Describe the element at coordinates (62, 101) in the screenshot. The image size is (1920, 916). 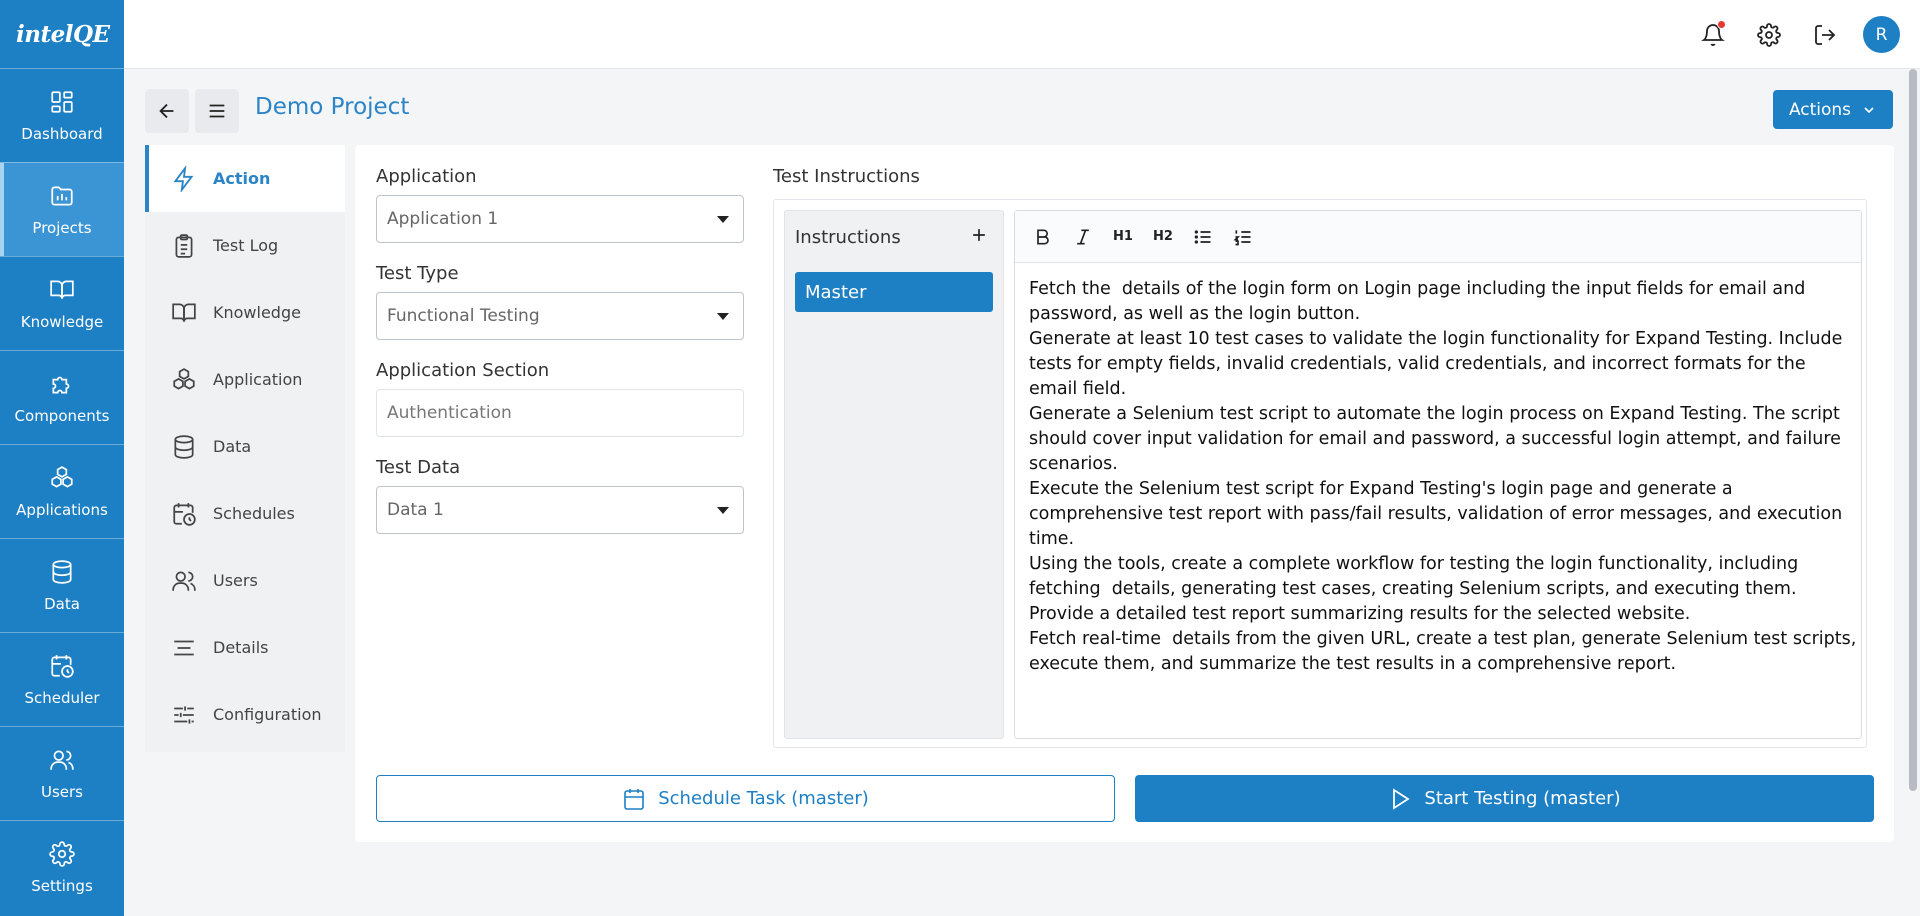
I see `dashboard-icon` at that location.